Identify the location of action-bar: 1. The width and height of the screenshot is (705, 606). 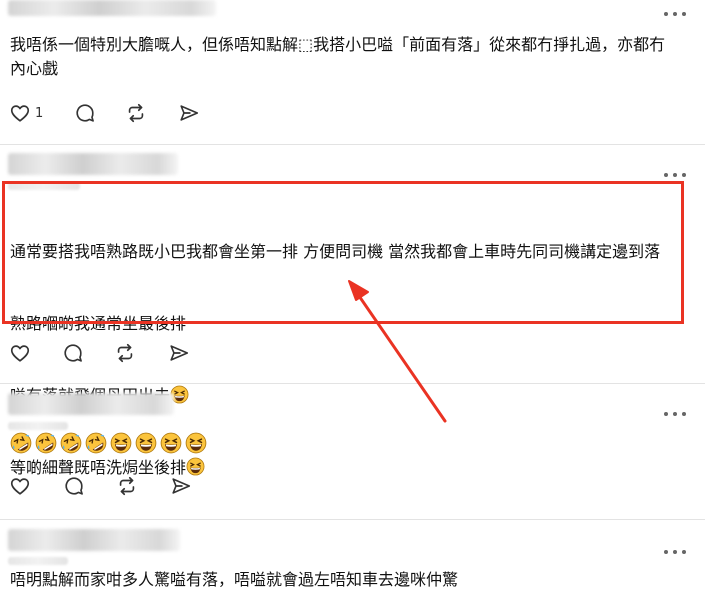
(104, 113).